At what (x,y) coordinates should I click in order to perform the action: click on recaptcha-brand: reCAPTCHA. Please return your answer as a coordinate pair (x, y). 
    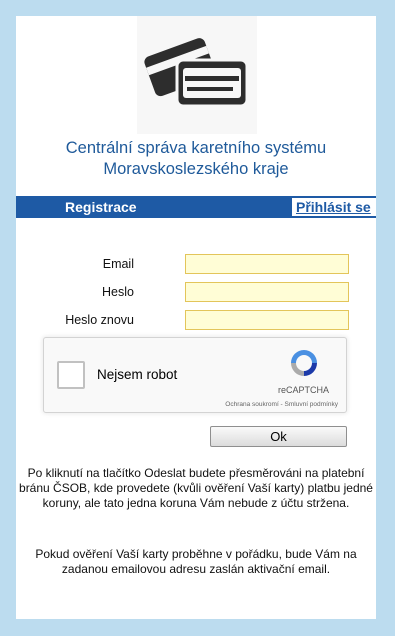
    Looking at the image, I should click on (304, 390).